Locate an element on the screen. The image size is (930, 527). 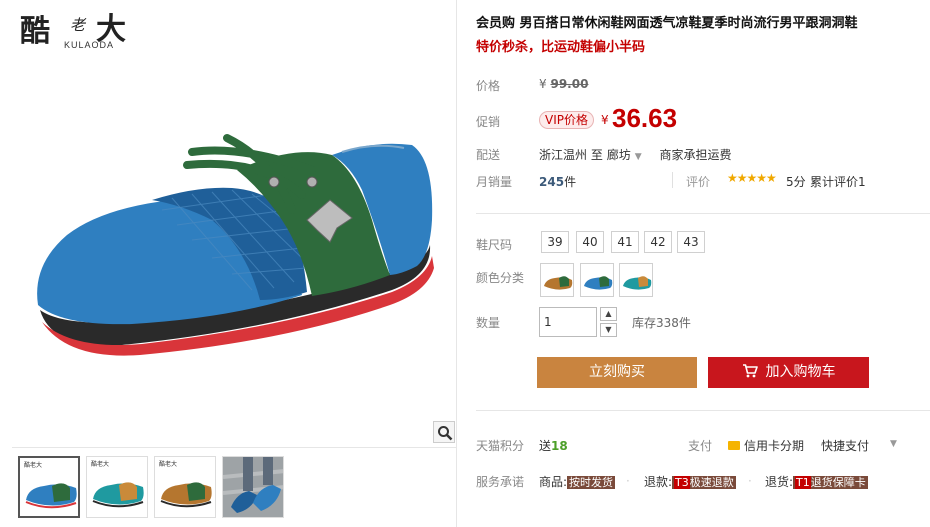
service-badge: T3极速退款 is located at coordinates (704, 482).